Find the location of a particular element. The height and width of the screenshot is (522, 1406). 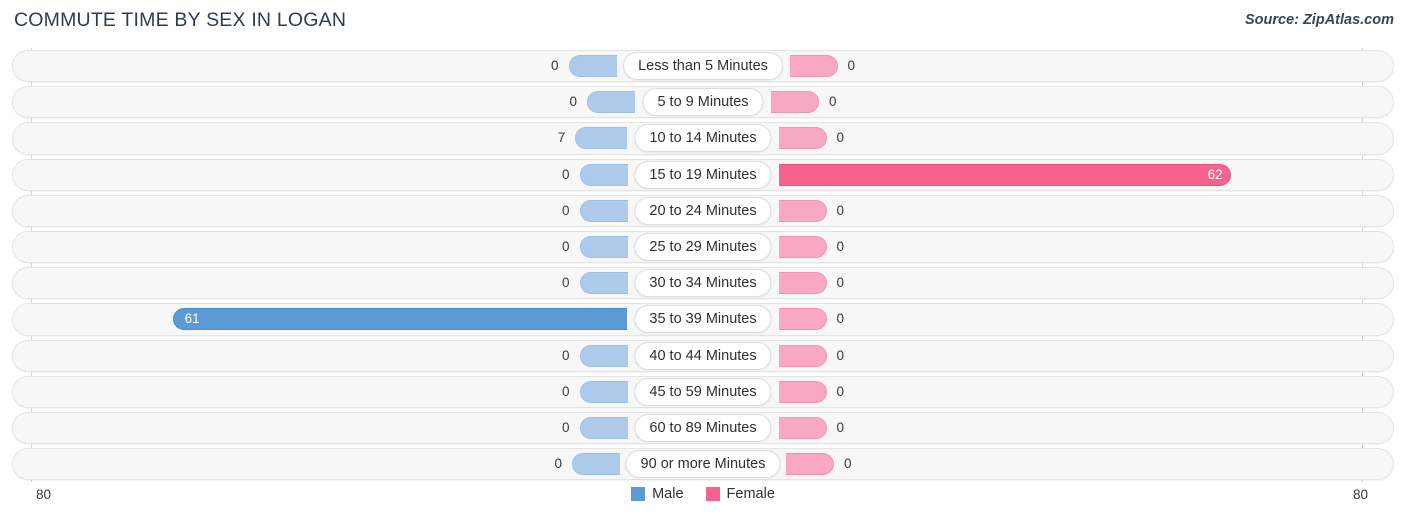

row-bars: 0 62 15 to 19 Minutes is located at coordinates (703, 175).